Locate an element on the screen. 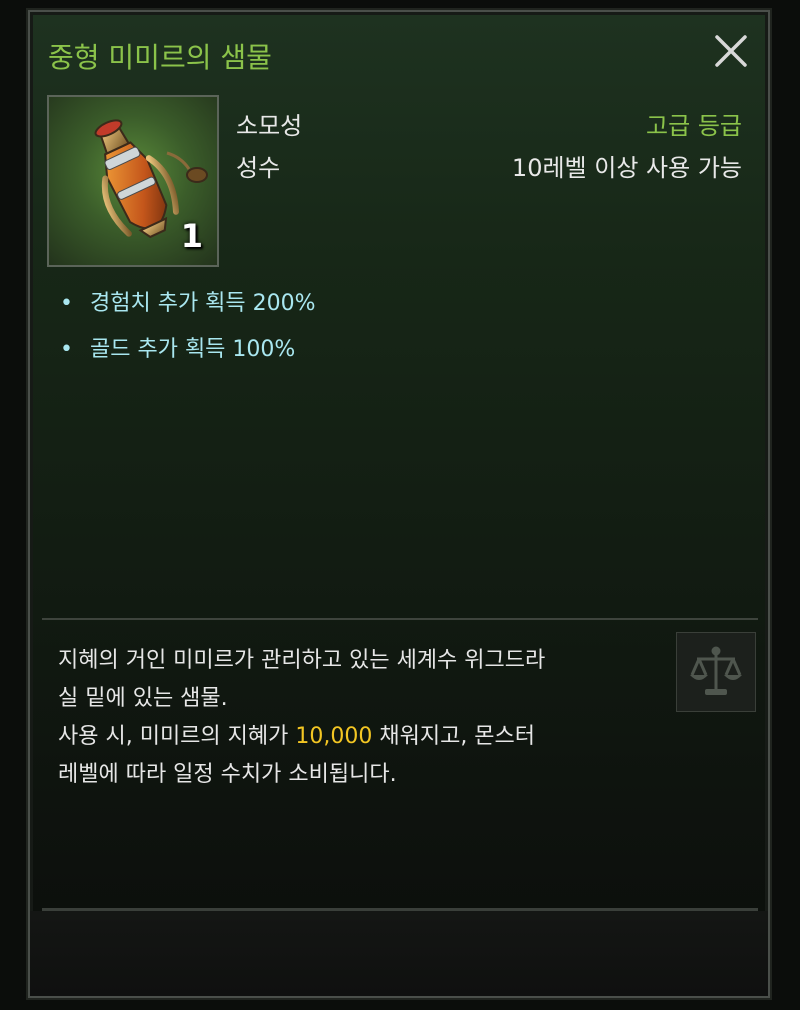 The height and width of the screenshot is (1010, 800). footer-area is located at coordinates (399, 953).